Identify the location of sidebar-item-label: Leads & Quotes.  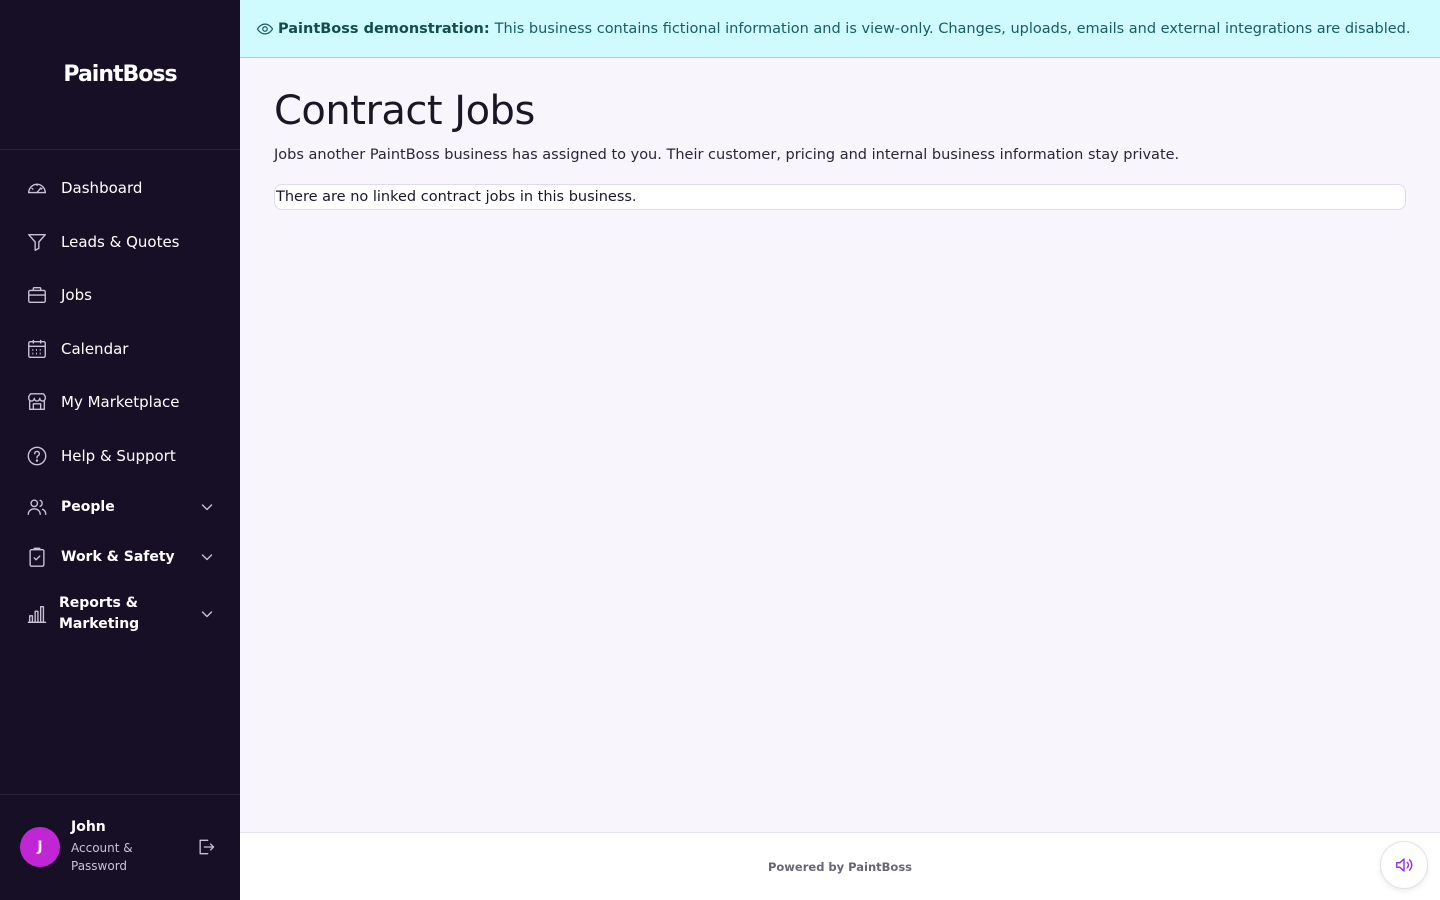
(120, 242).